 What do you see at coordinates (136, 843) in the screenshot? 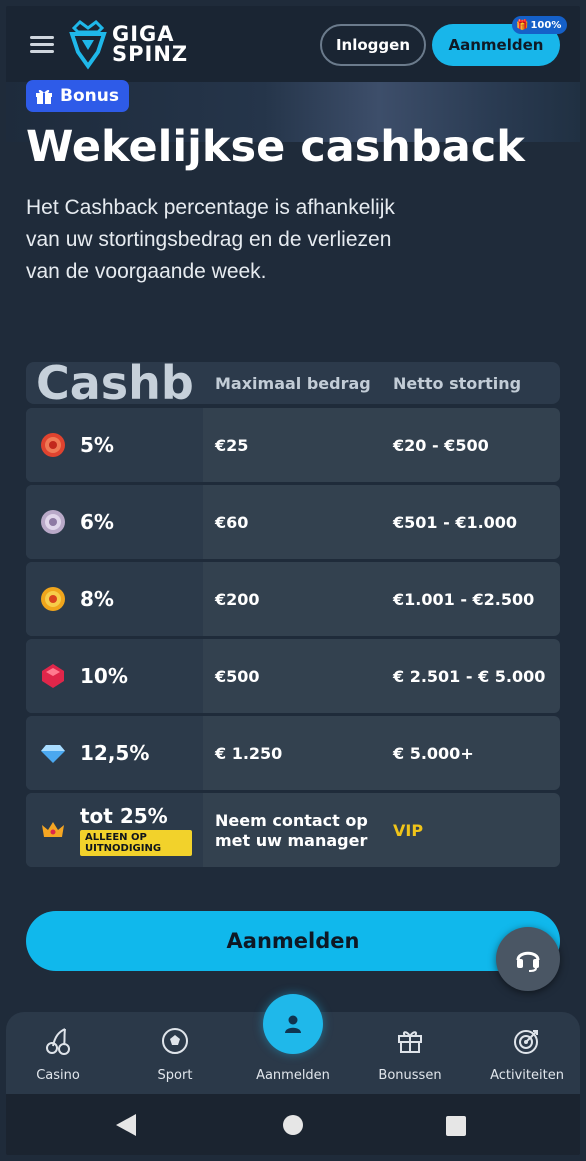
I see `invite-only-badge: ALLEEN OP UITNODIGING` at bounding box center [136, 843].